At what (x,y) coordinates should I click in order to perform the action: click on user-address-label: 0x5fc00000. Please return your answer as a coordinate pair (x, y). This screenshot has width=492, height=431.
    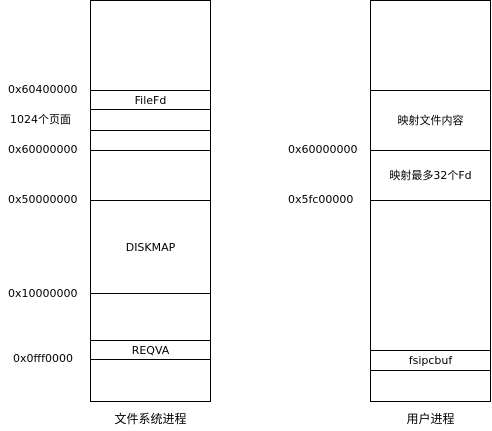
    Looking at the image, I should click on (321, 199).